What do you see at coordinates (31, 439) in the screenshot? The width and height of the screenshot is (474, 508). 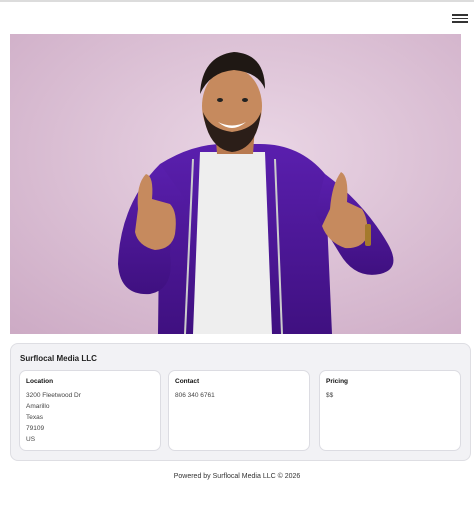 I see `location-country: US` at bounding box center [31, 439].